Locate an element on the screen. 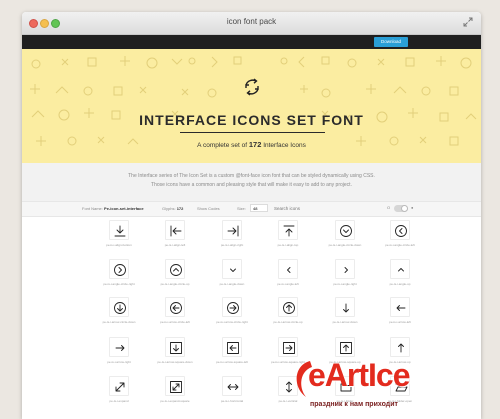  icon-name-label: pe-is-i-arrow-square-left is located at coordinates (232, 362).